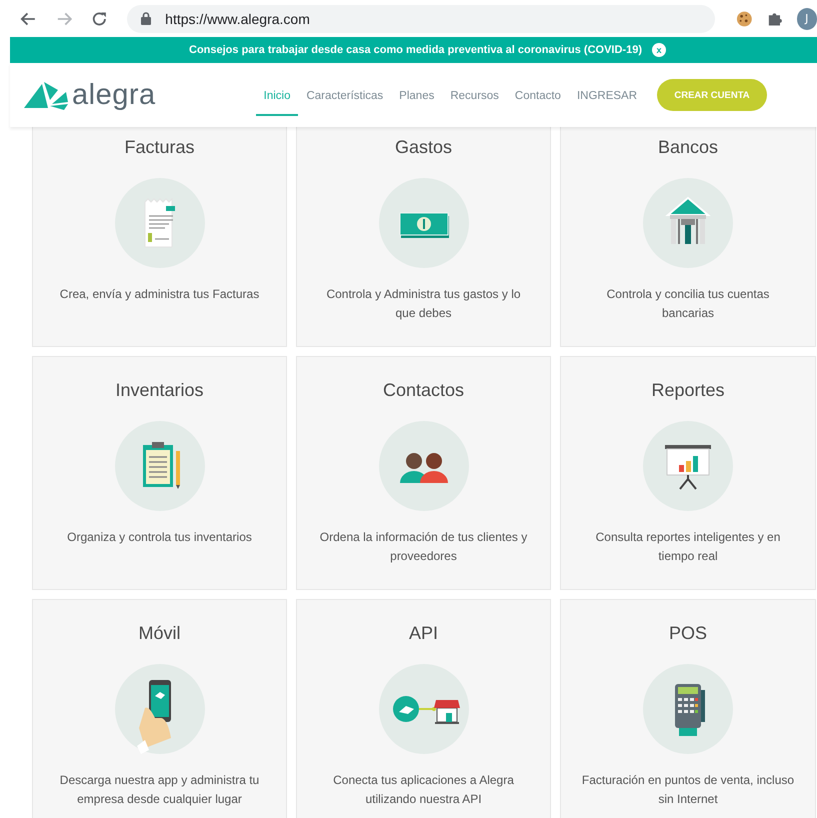  Describe the element at coordinates (159, 223) in the screenshot. I see `receipt-icon` at that location.